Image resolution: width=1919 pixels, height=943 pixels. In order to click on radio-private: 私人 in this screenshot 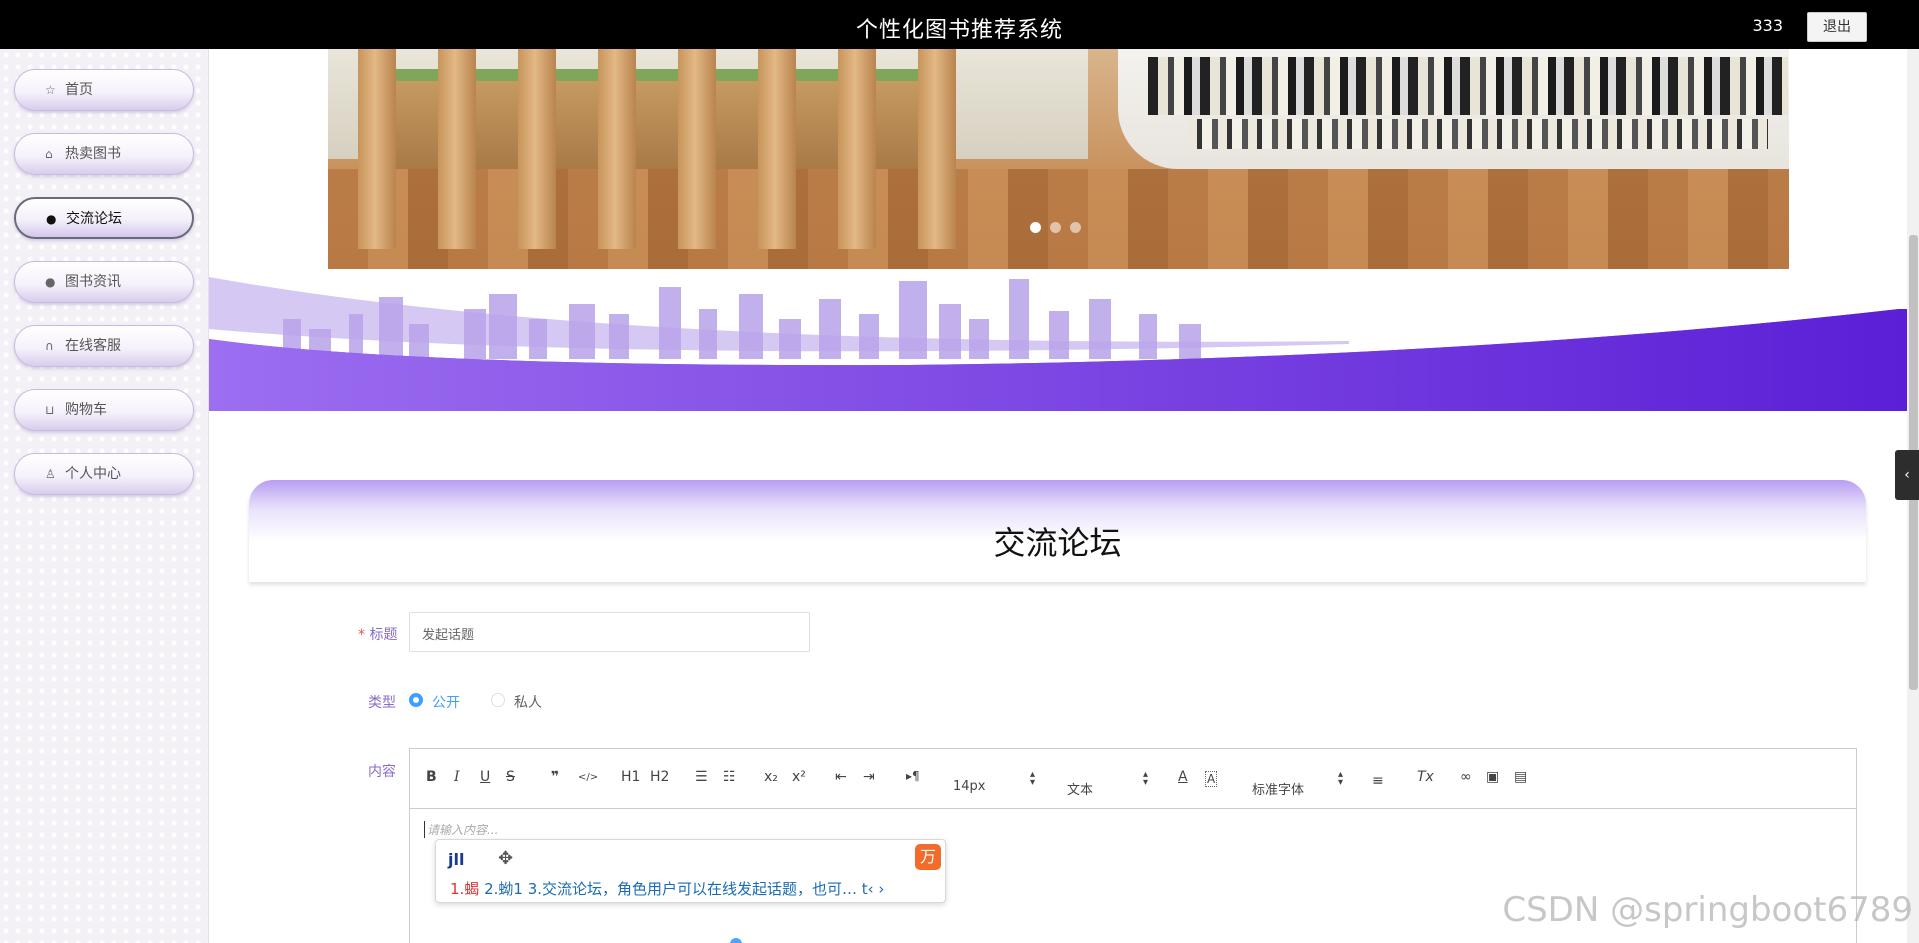, I will do `click(516, 702)`.